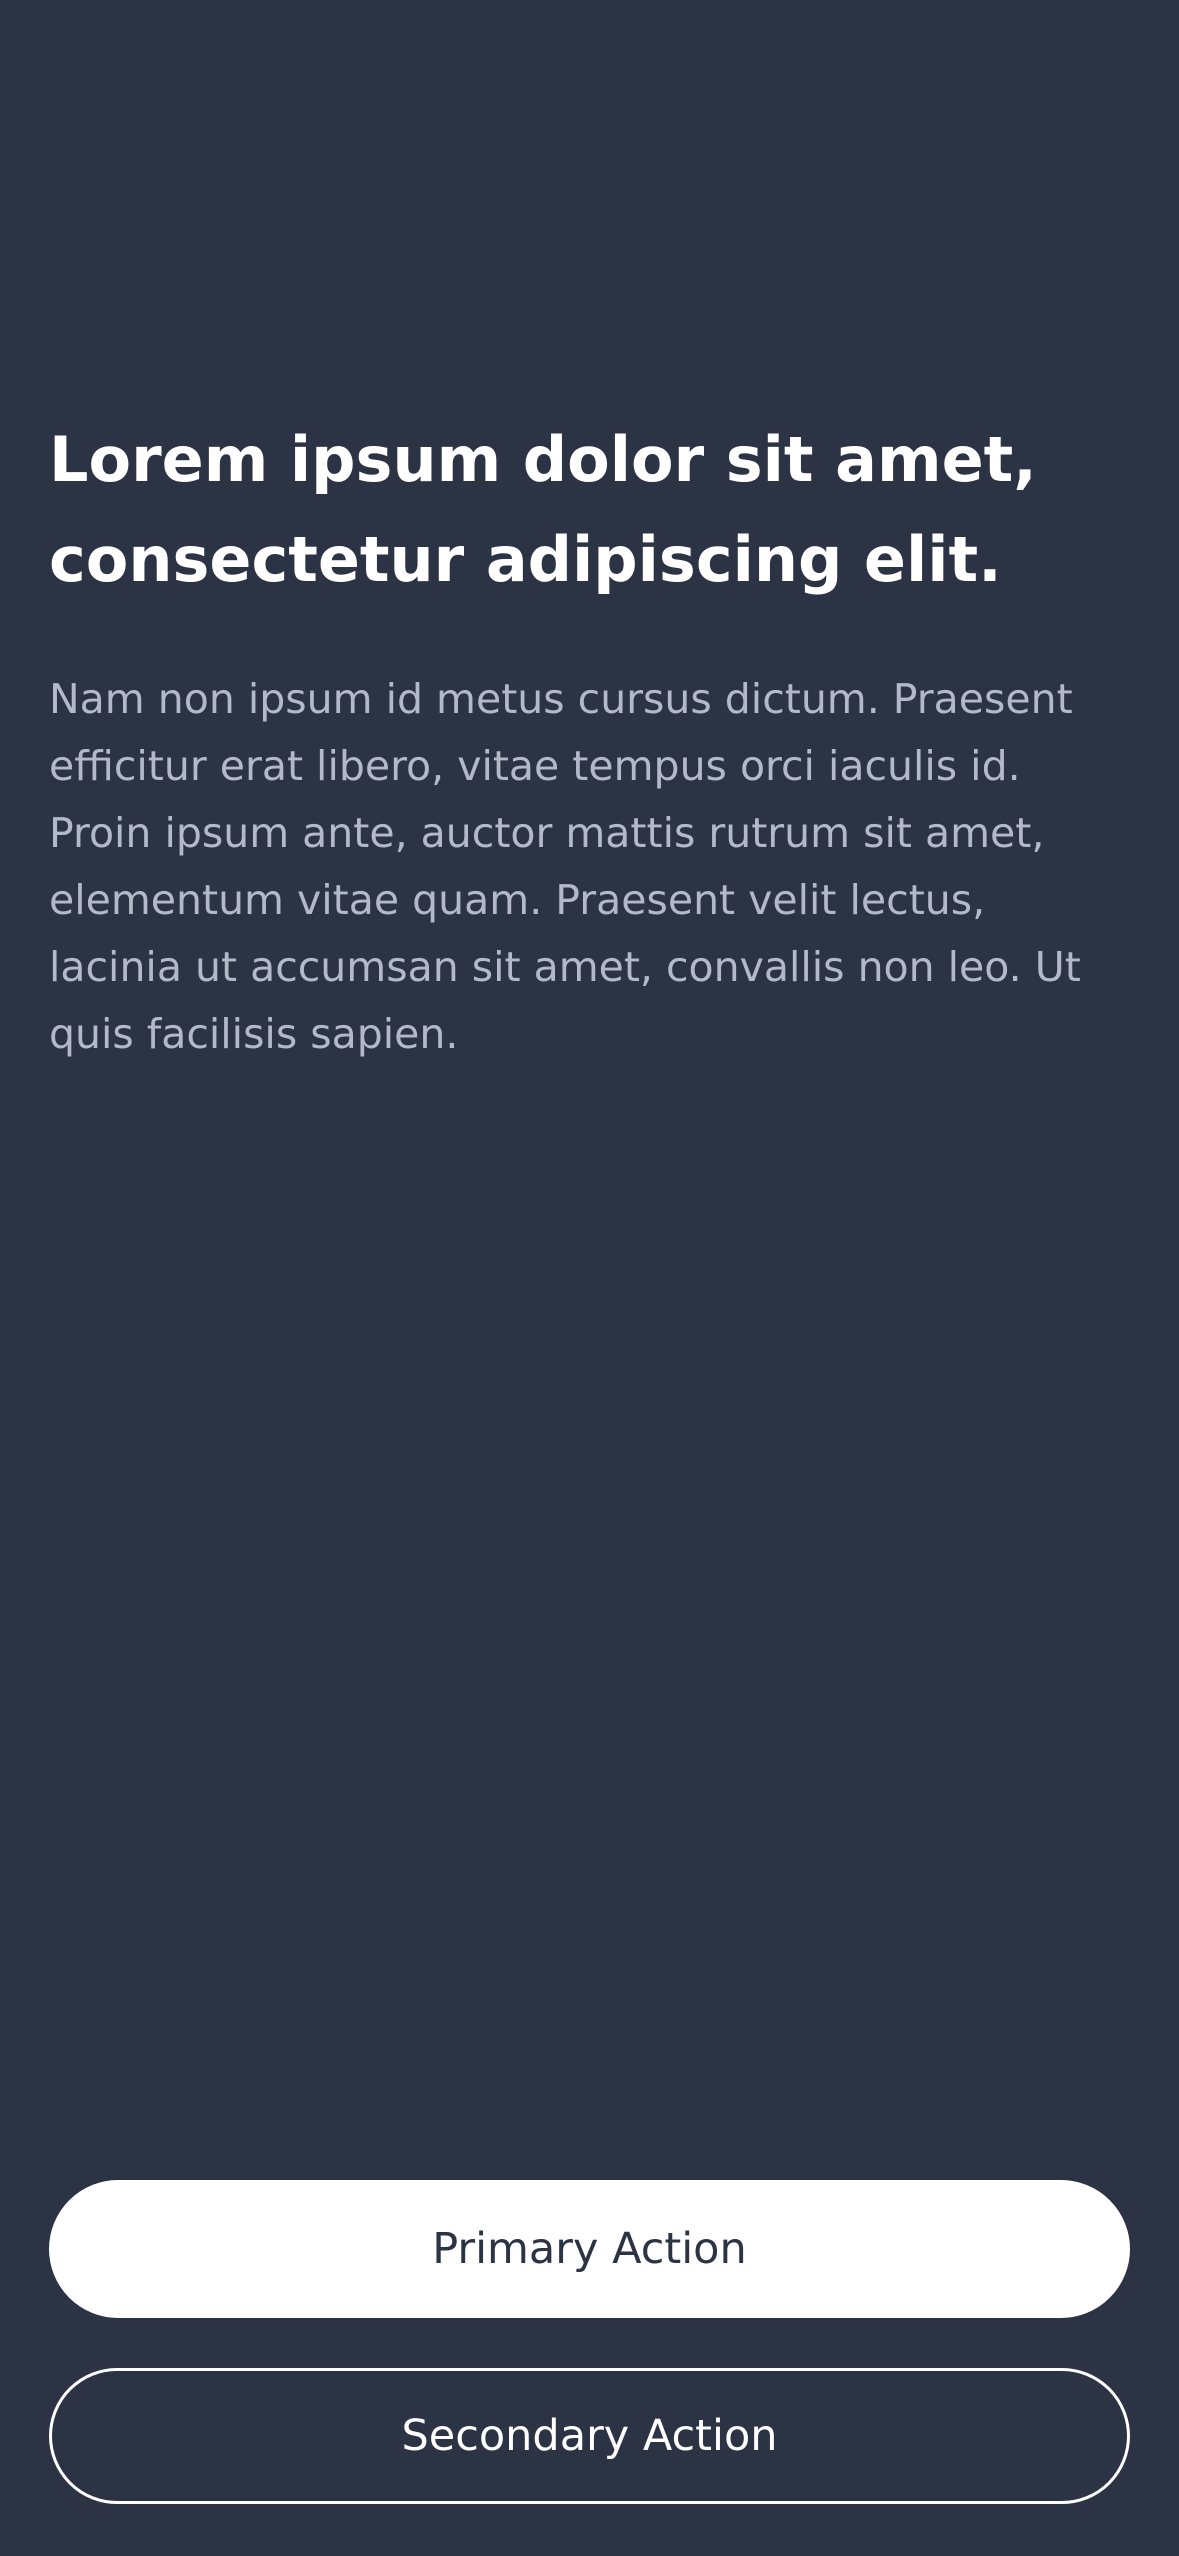 This screenshot has height=2556, width=1179. Describe the element at coordinates (589, 2342) in the screenshot. I see `action-buttons: Primary Action Secondary Action` at that location.